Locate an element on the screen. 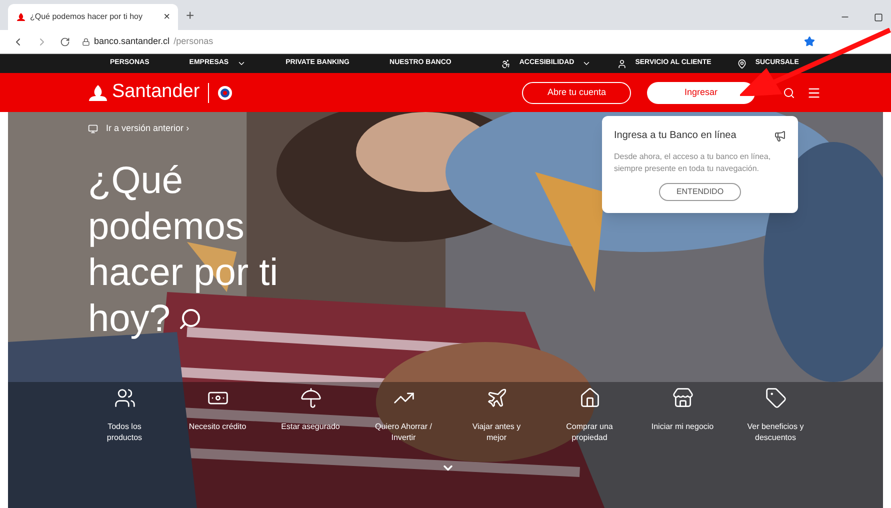 This screenshot has width=891, height=508. tab-close-button: × is located at coordinates (167, 17).